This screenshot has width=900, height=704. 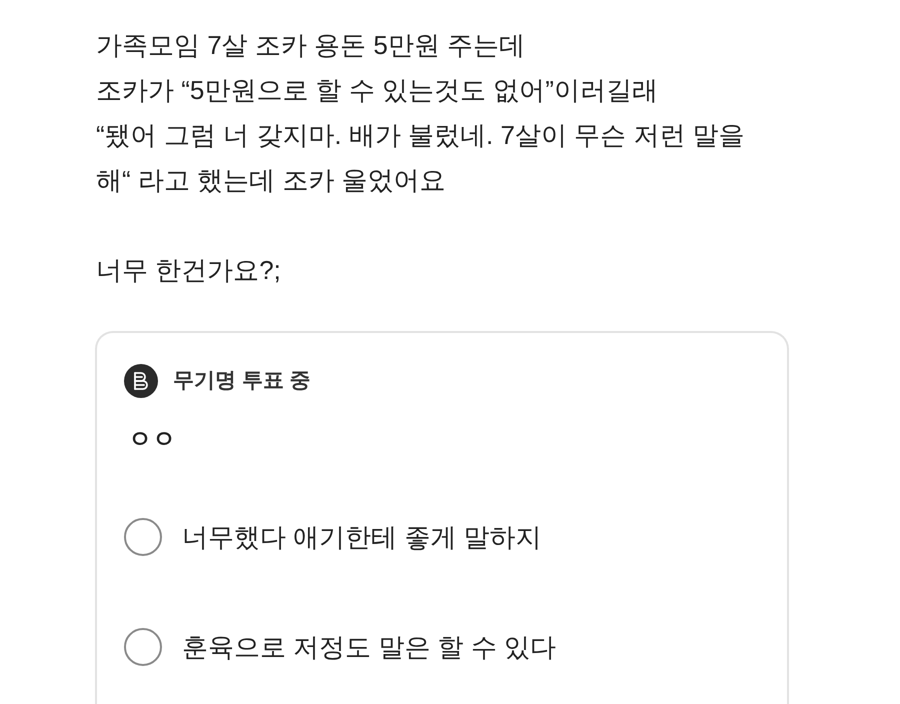 I want to click on post-text-line: “됐어 그럼 너 갖지마. 배가 불렀네. 7살이 무슨 저런 말을, so click(x=420, y=135).